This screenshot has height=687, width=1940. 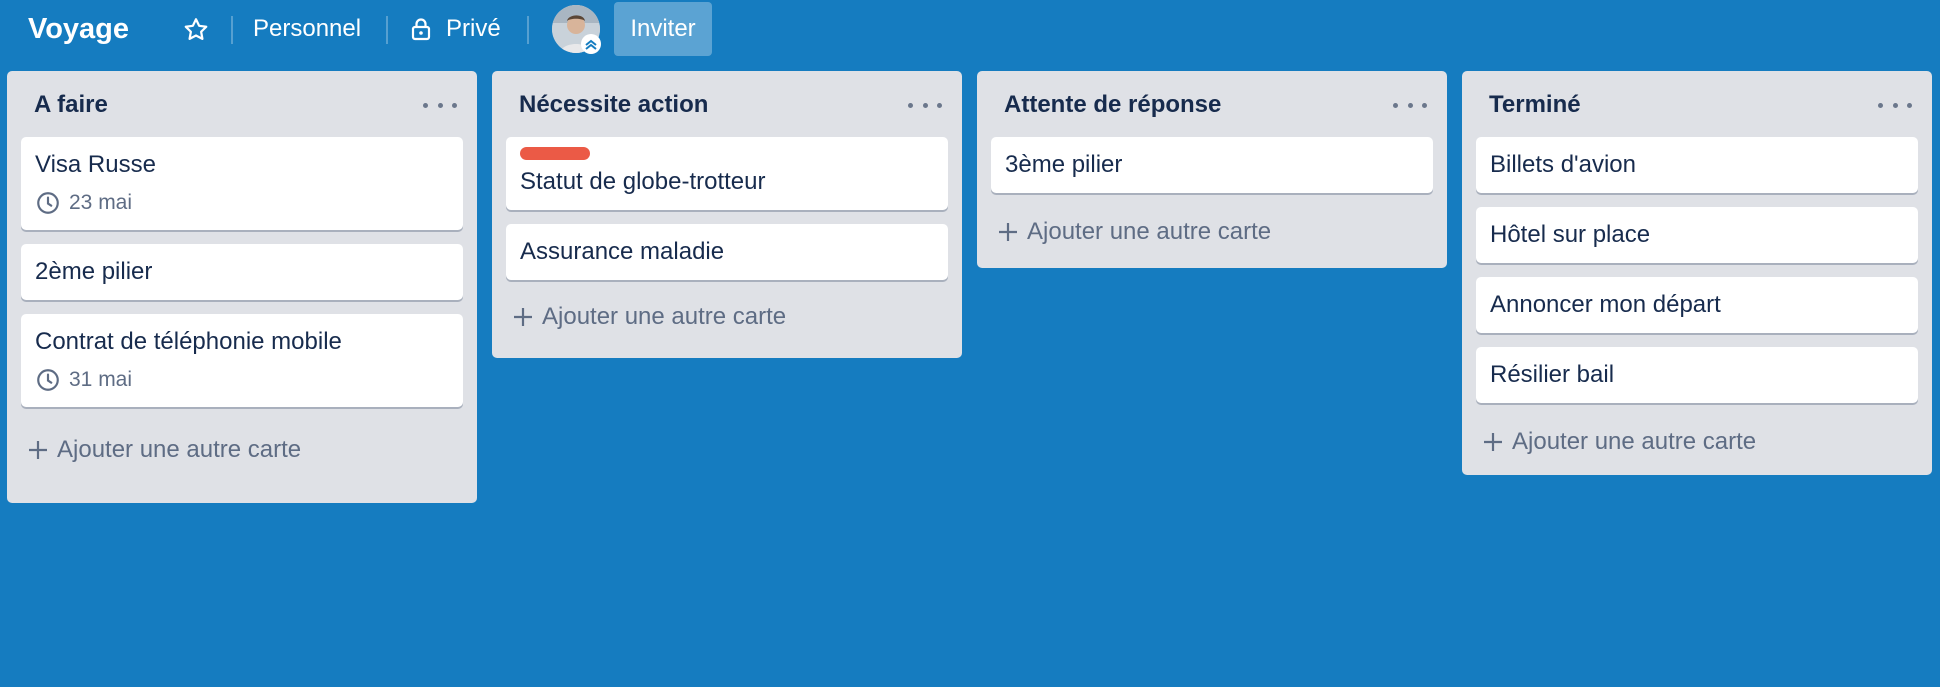 What do you see at coordinates (1535, 105) in the screenshot?
I see `list-title: Terminé` at bounding box center [1535, 105].